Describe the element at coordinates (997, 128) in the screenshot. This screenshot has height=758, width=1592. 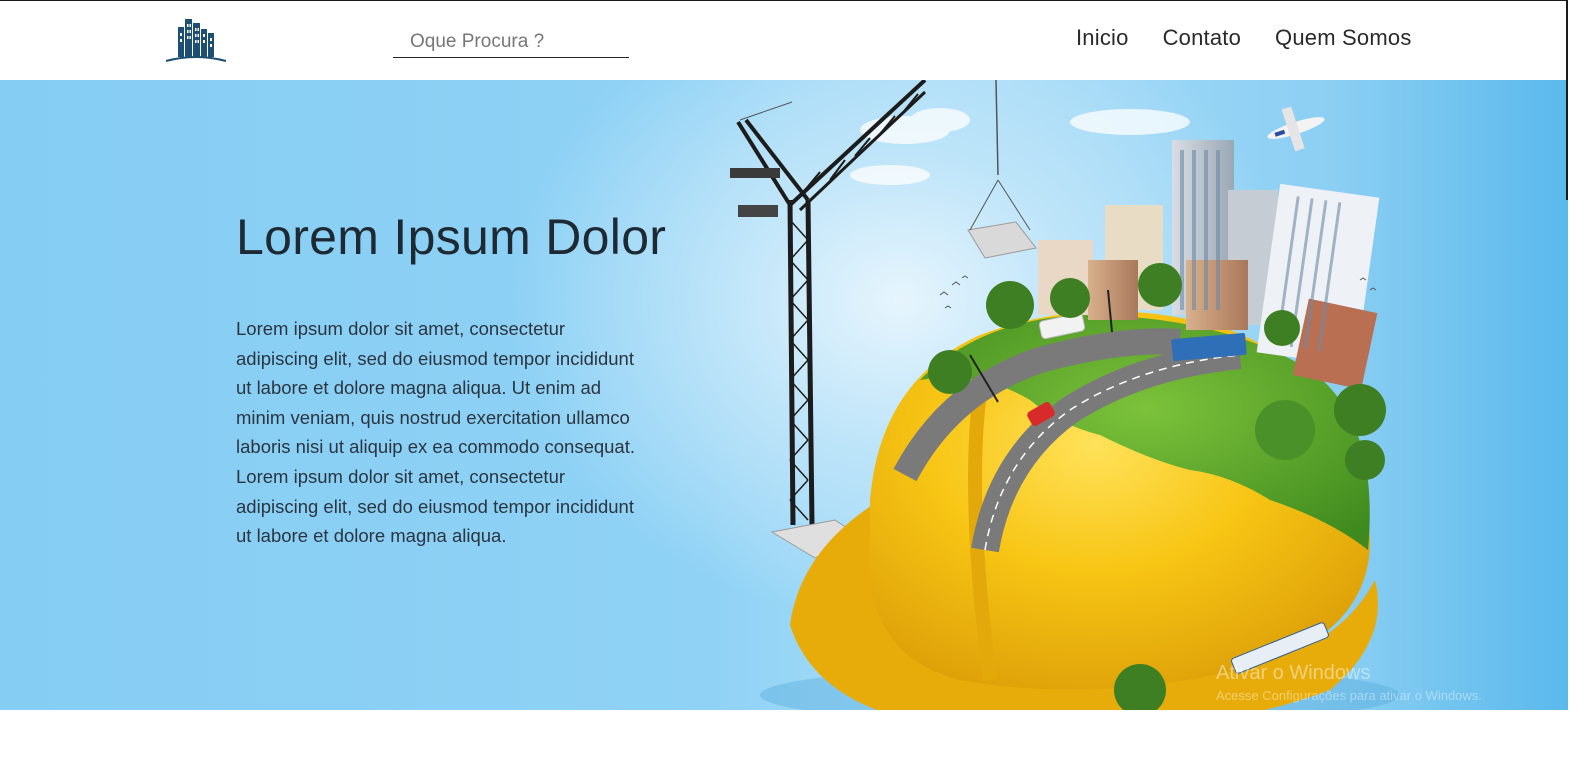
I see `crane-cable` at that location.